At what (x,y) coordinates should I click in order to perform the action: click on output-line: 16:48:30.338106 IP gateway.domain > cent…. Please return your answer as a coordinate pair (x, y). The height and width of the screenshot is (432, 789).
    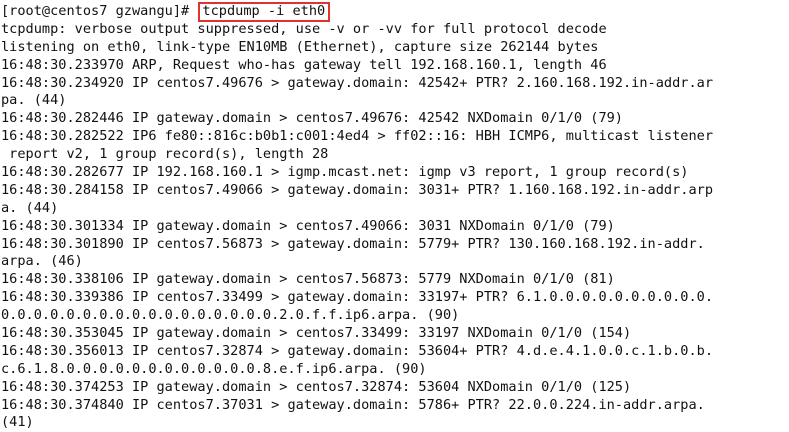
    Looking at the image, I should click on (308, 279).